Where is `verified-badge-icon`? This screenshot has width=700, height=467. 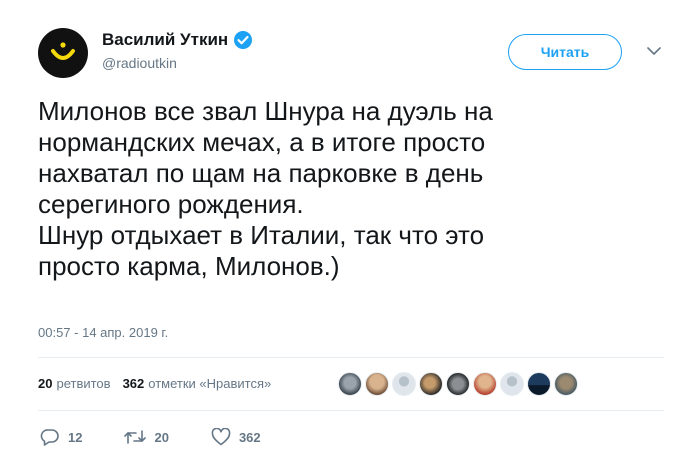 verified-badge-icon is located at coordinates (243, 40).